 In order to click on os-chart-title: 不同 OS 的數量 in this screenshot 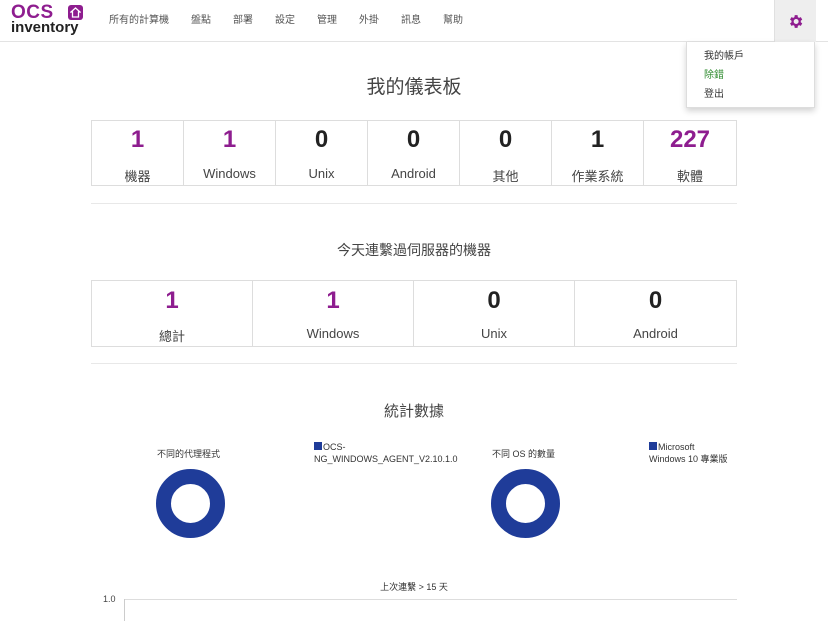, I will do `click(524, 454)`.